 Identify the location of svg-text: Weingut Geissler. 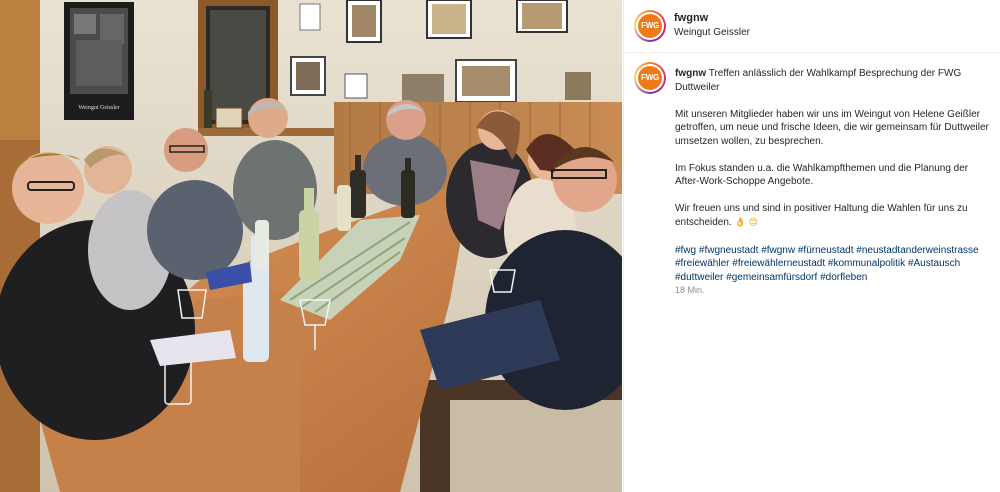
(98, 108).